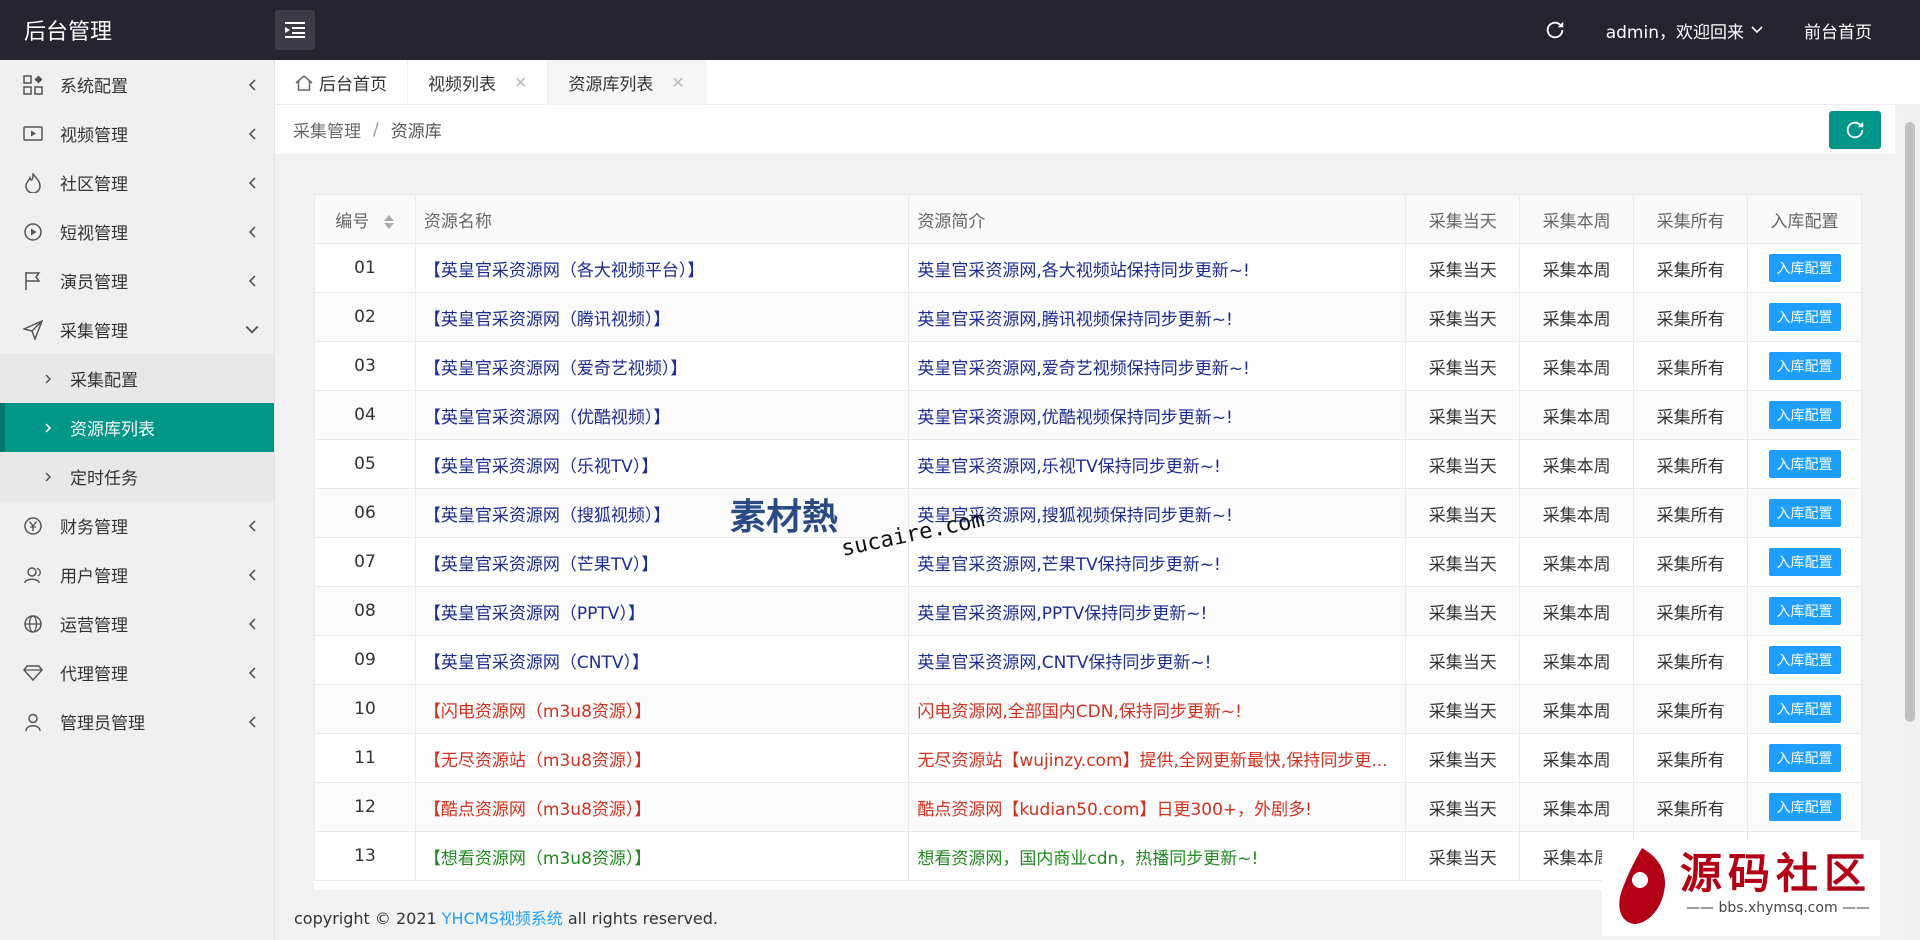 The width and height of the screenshot is (1920, 940). I want to click on scrollbar, so click(1910, 524).